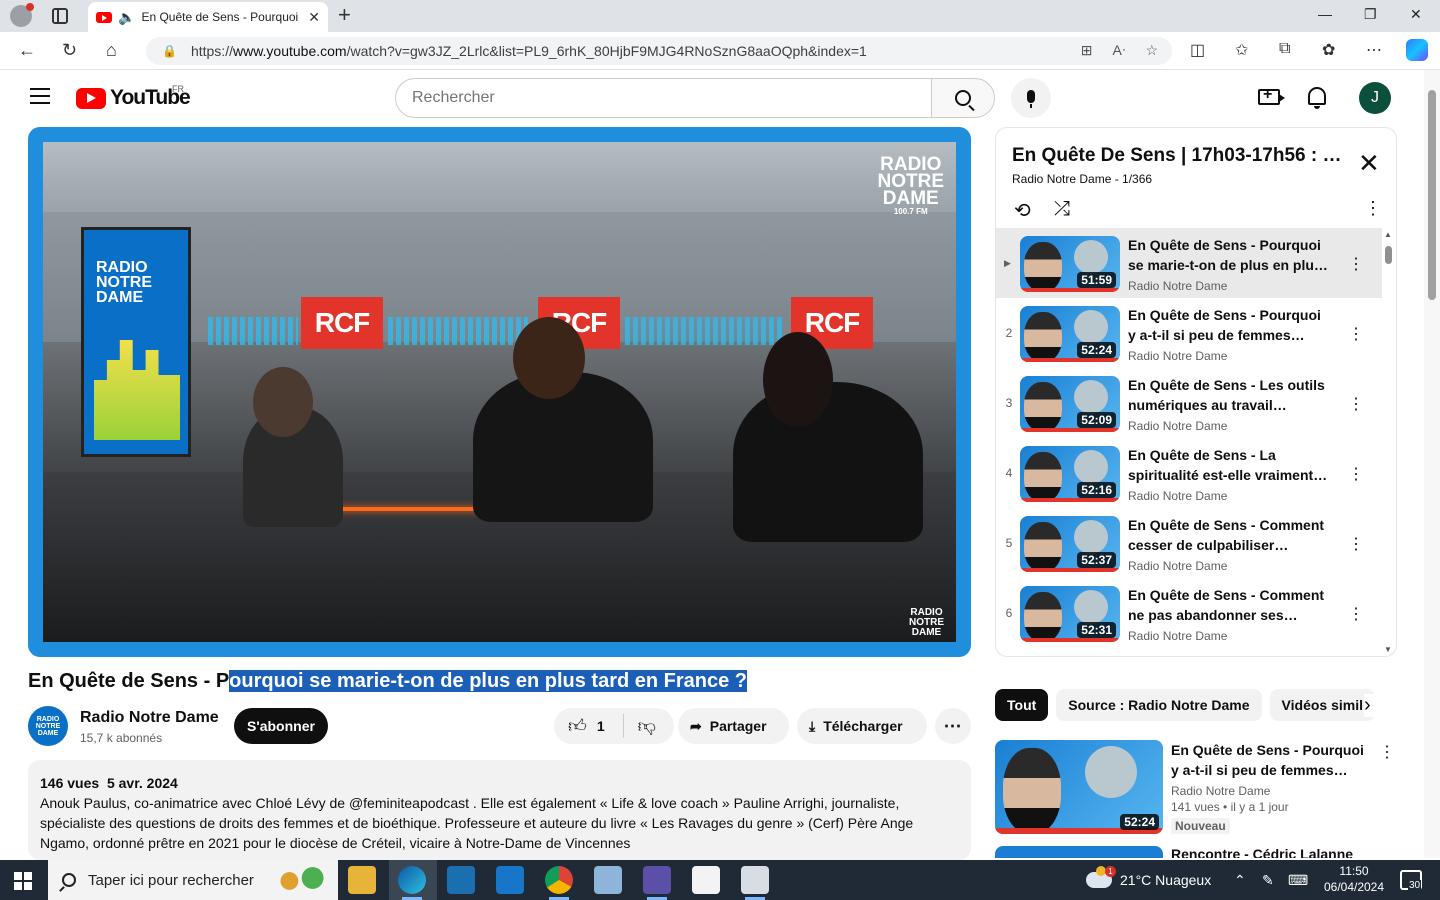 The height and width of the screenshot is (900, 1440). What do you see at coordinates (1070, 334) in the screenshot?
I see `playlist-thumbnail: 52:24` at bounding box center [1070, 334].